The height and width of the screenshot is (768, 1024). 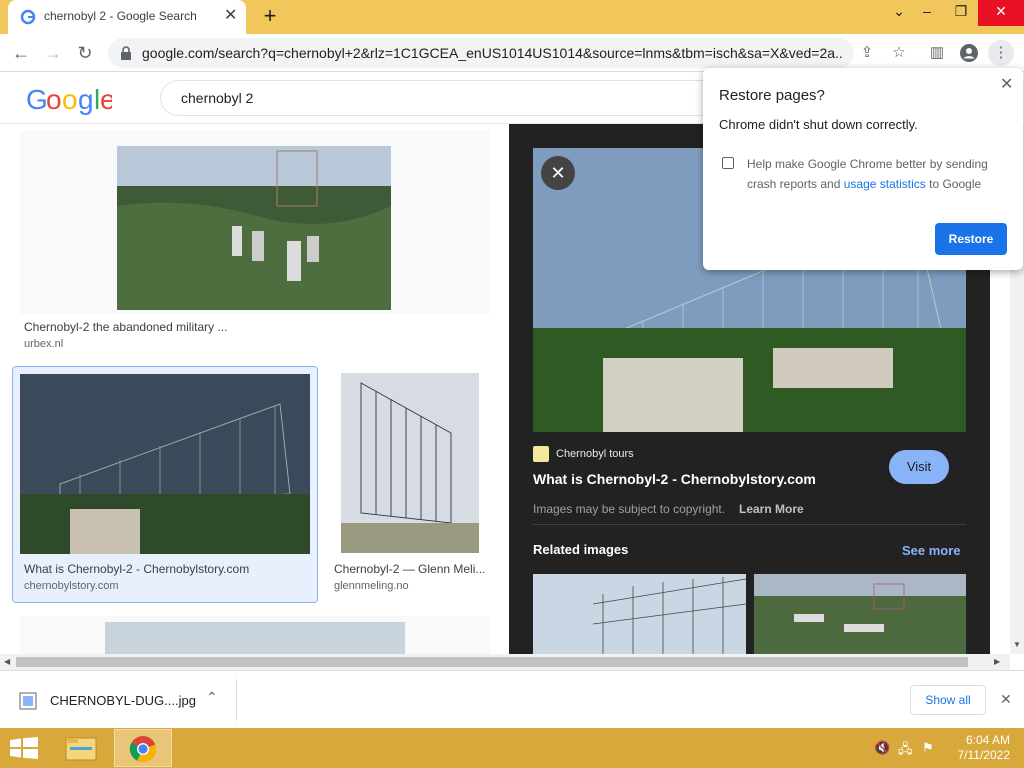 I want to click on windows-taskbar: 🔇 🖧 ⚑ 6:04 AM 7/11/2022, so click(x=512, y=748).